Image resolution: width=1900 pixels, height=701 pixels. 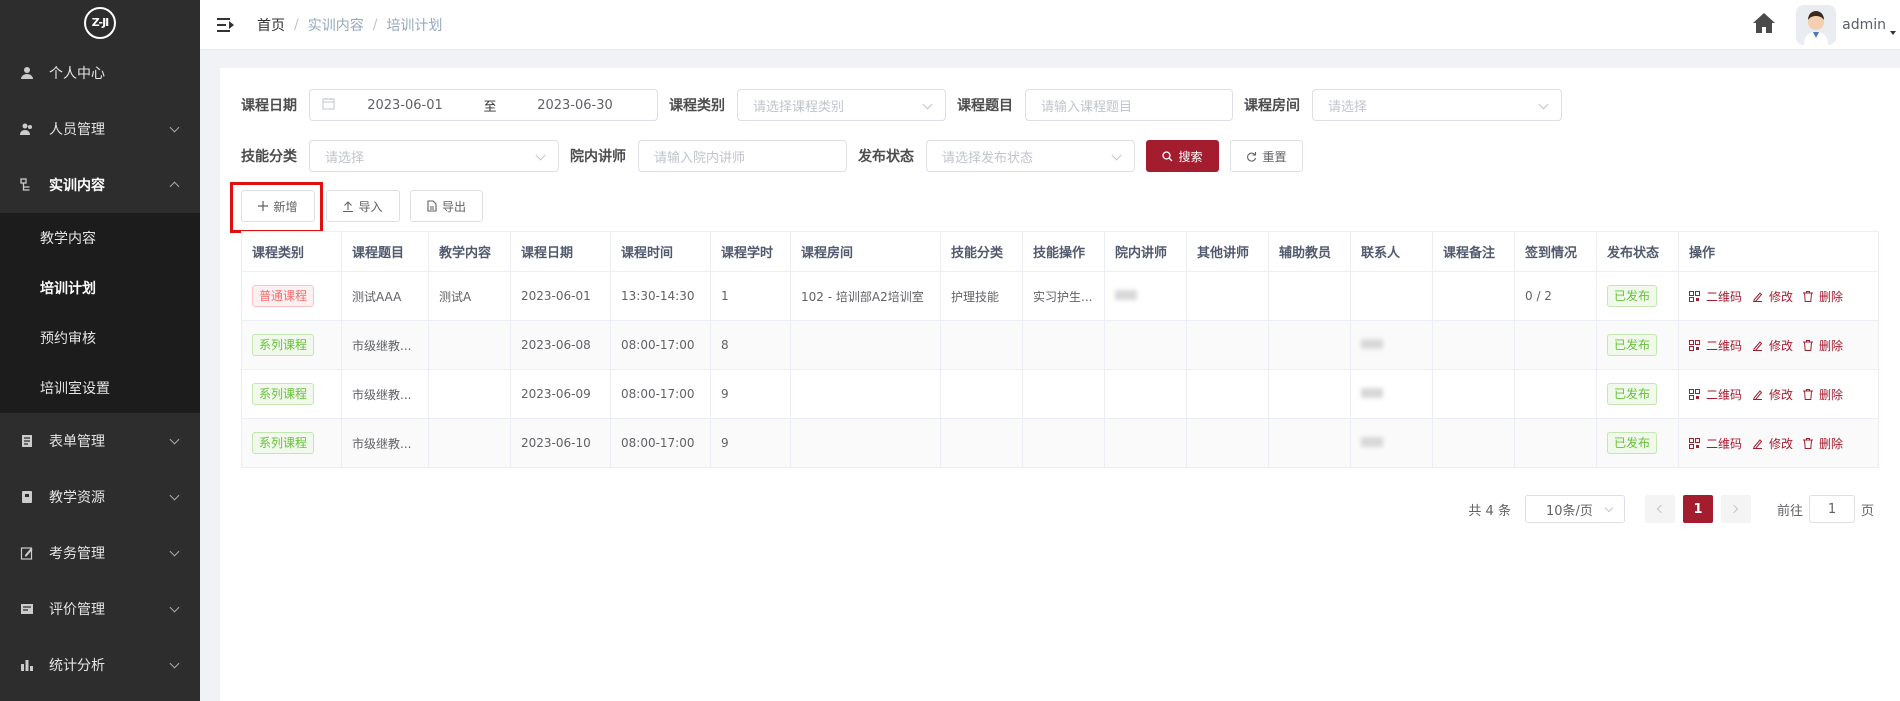 I want to click on page-size-select: 10条/页, so click(x=1574, y=509).